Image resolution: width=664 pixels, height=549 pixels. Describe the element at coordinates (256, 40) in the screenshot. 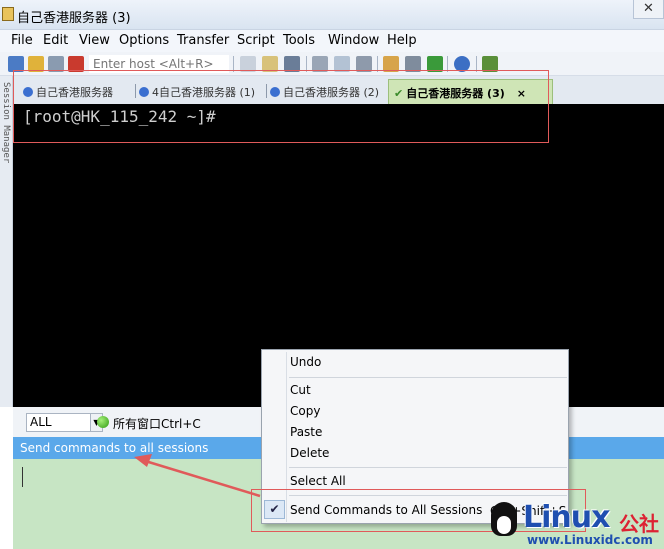

I see `menu-script: Script` at that location.